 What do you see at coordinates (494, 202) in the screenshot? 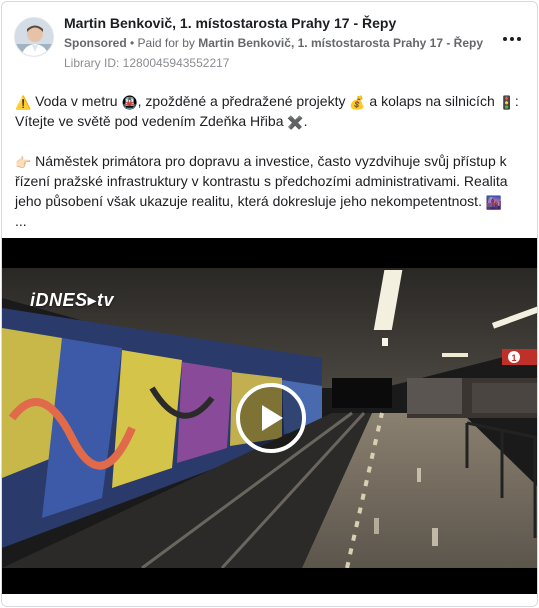
I see `city-icon: 🌆` at bounding box center [494, 202].